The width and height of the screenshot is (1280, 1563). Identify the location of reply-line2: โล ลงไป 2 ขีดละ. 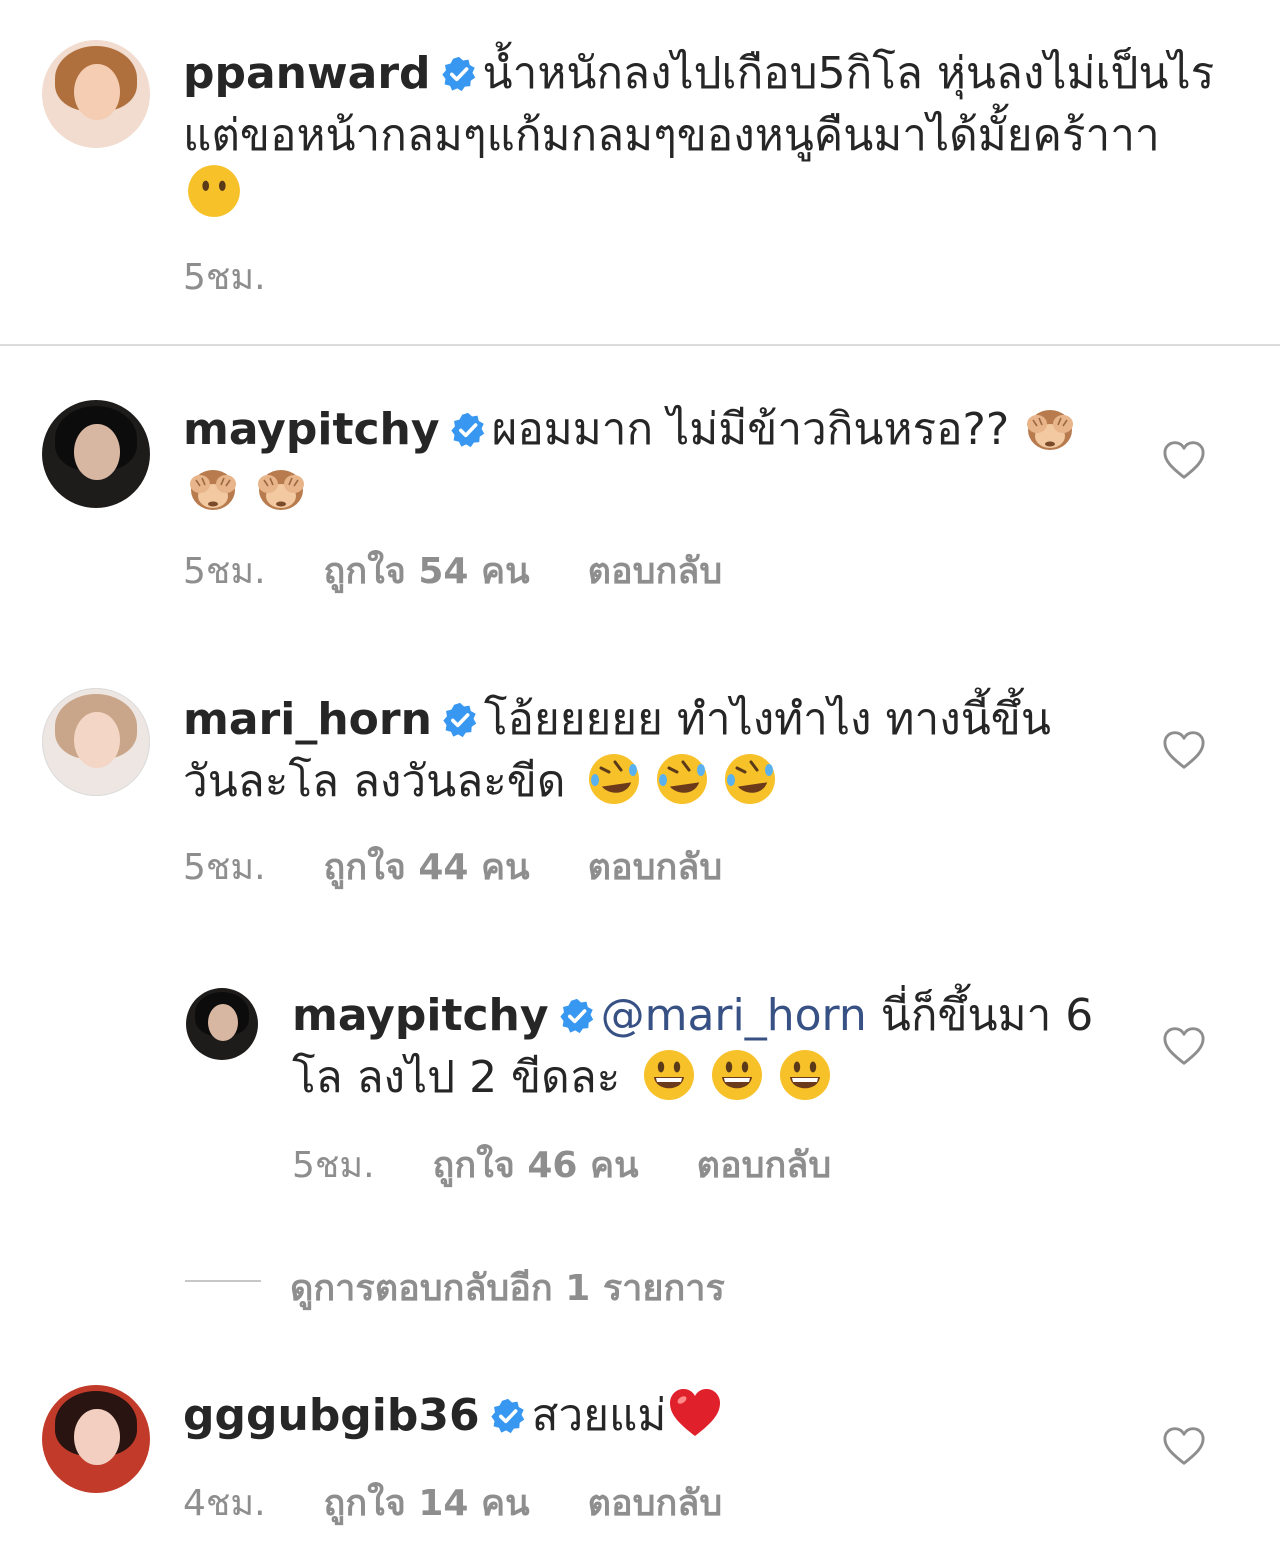
(569, 1078).